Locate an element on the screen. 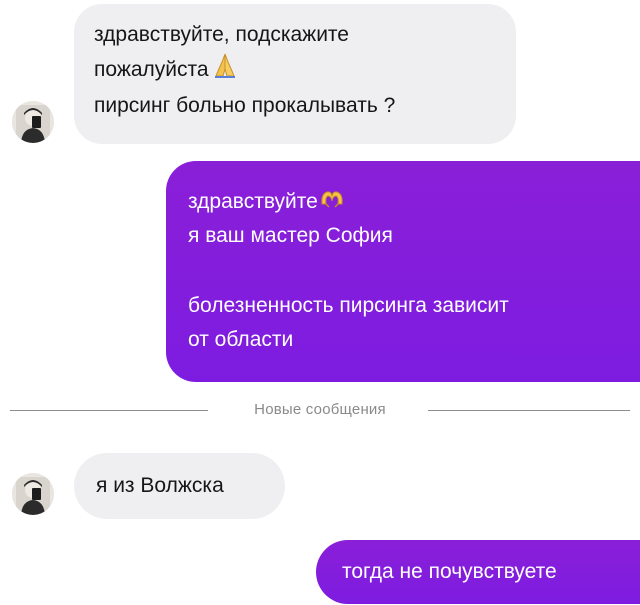 This screenshot has height=605, width=640. message-line: здравствуйте, подскажите is located at coordinates (221, 34).